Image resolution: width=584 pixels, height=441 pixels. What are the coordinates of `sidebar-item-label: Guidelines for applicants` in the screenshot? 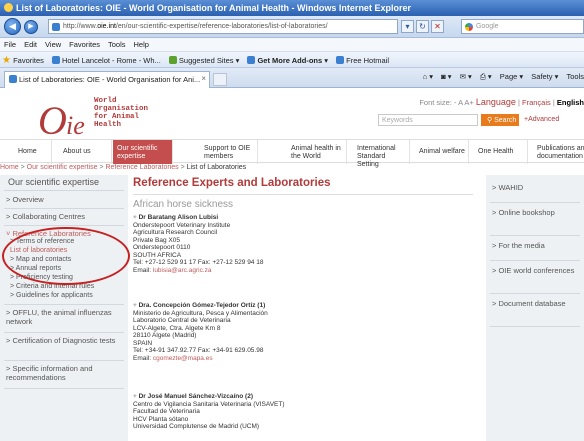 It's located at (54, 295).